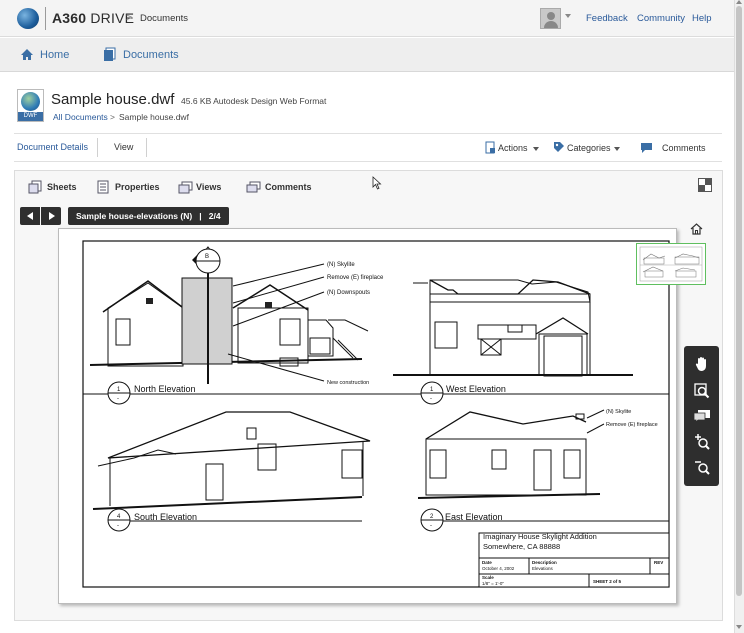 The image size is (744, 633). I want to click on titleblock-scale-label: Scale, so click(488, 577).